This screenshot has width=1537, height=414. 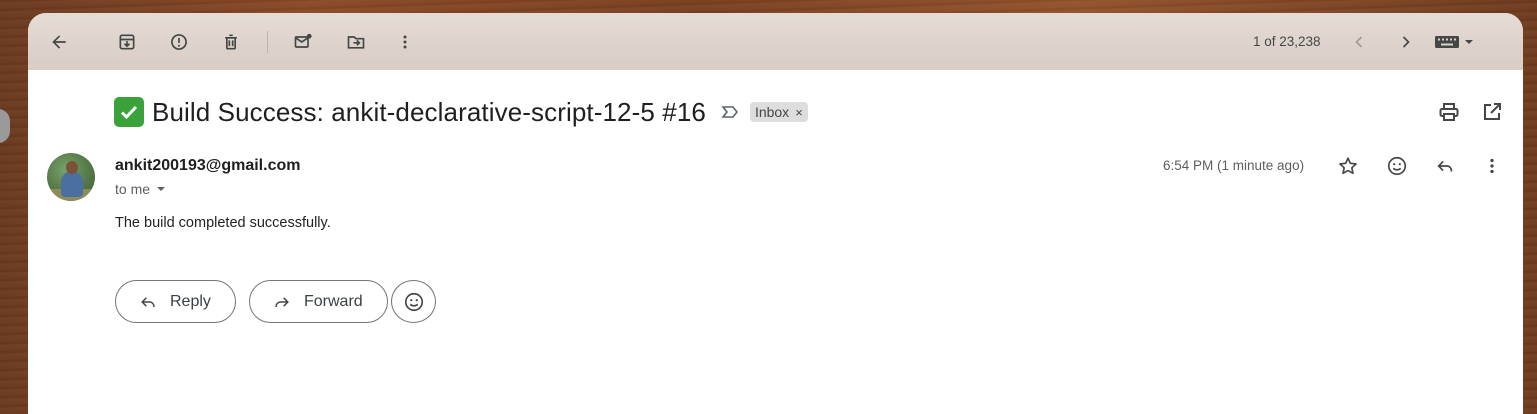 What do you see at coordinates (267, 42) in the screenshot?
I see `toolbar-divider` at bounding box center [267, 42].